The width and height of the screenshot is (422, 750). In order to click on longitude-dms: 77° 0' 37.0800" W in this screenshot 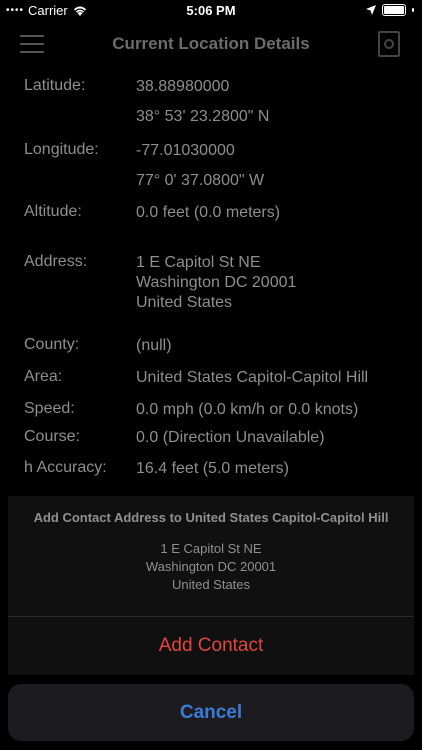, I will do `click(200, 180)`.